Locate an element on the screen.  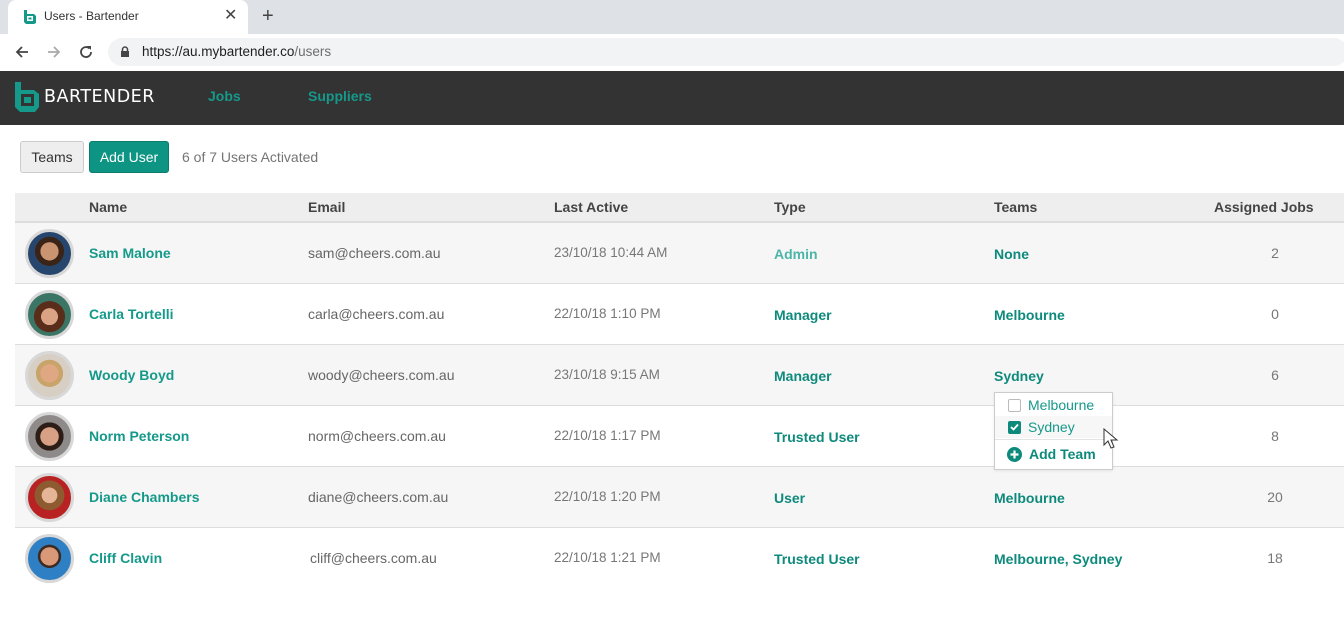
browser-toolbar: https://au.mybartender.co/users is located at coordinates (672, 52).